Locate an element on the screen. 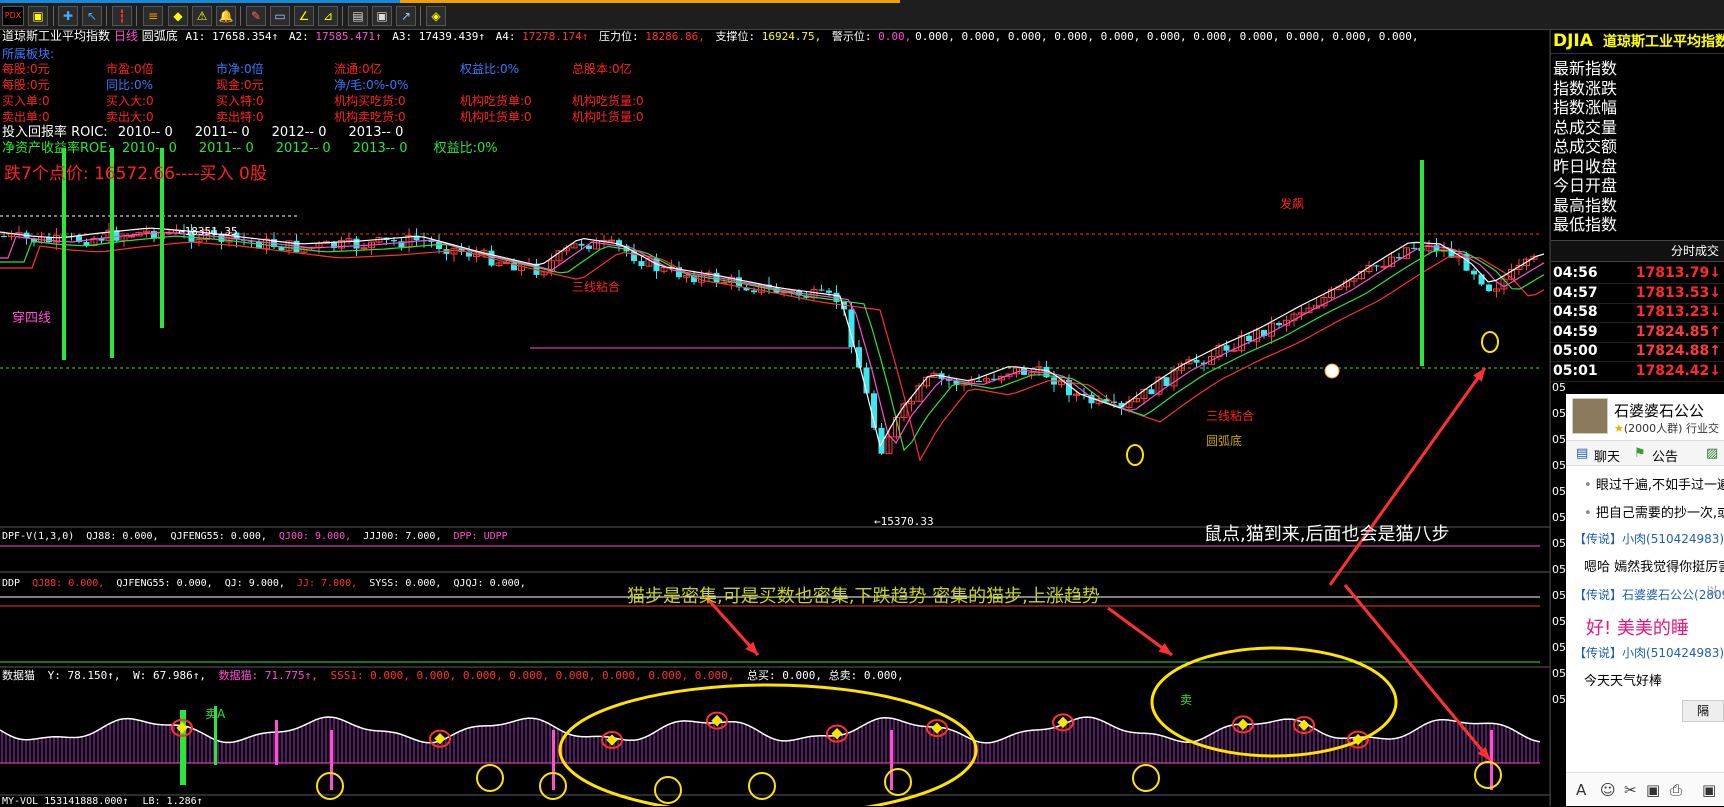  roe-year-3: 2013-- 0 is located at coordinates (380, 148).